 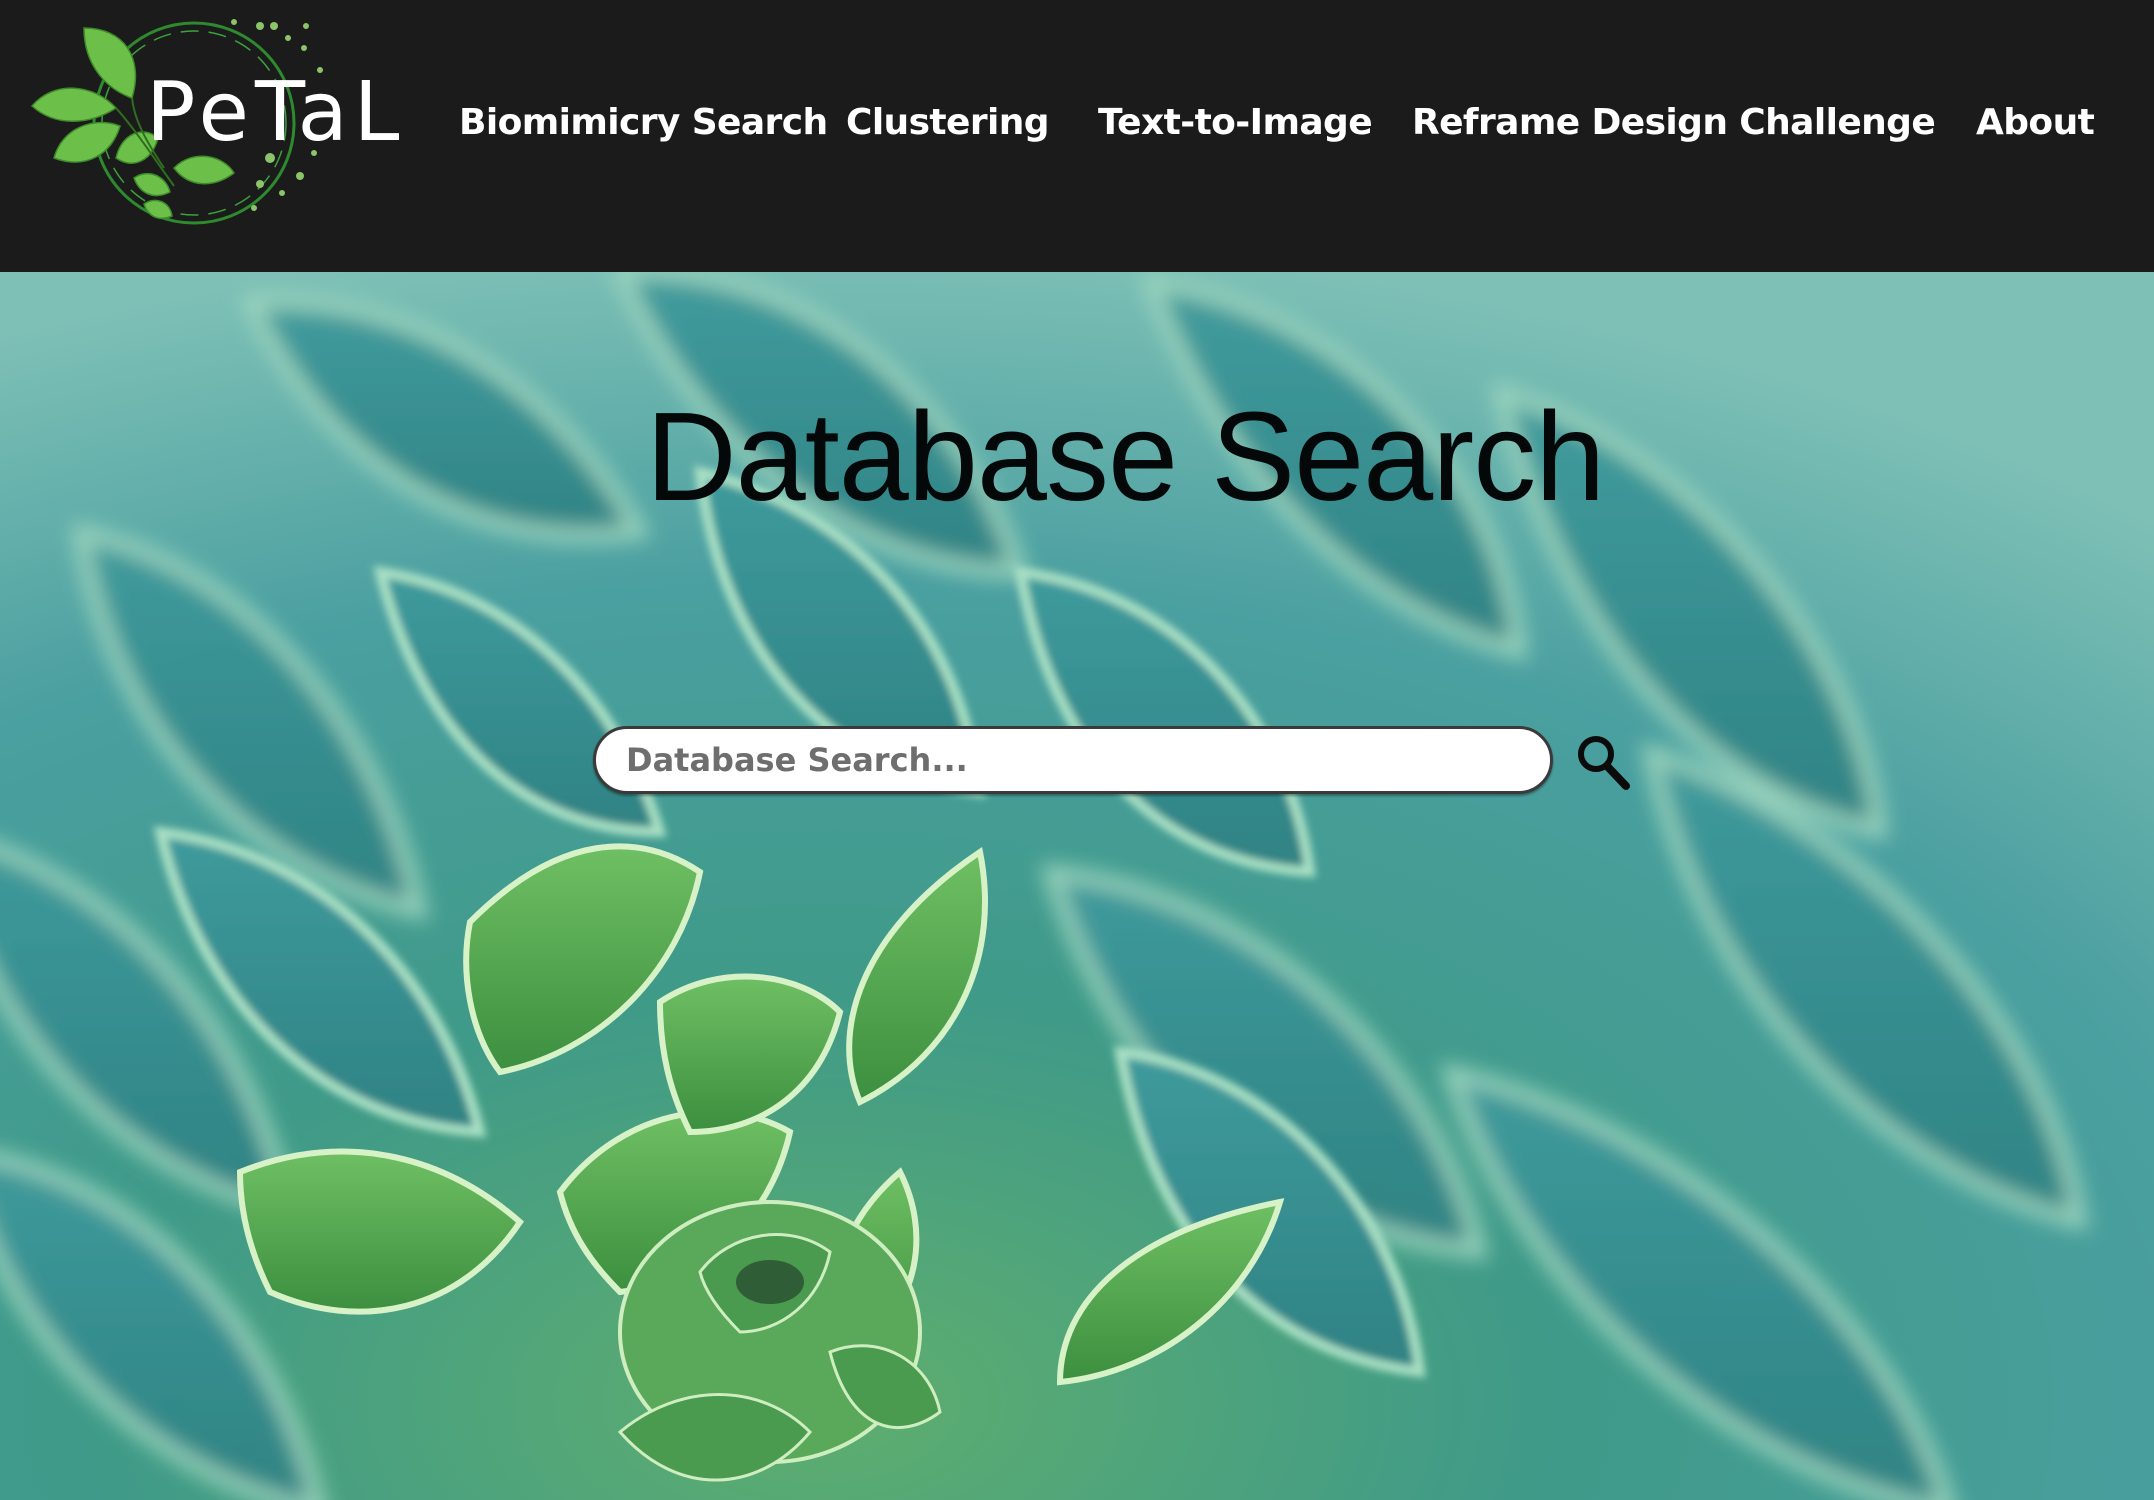 I want to click on page-title: Database Search, so click(x=1125, y=456).